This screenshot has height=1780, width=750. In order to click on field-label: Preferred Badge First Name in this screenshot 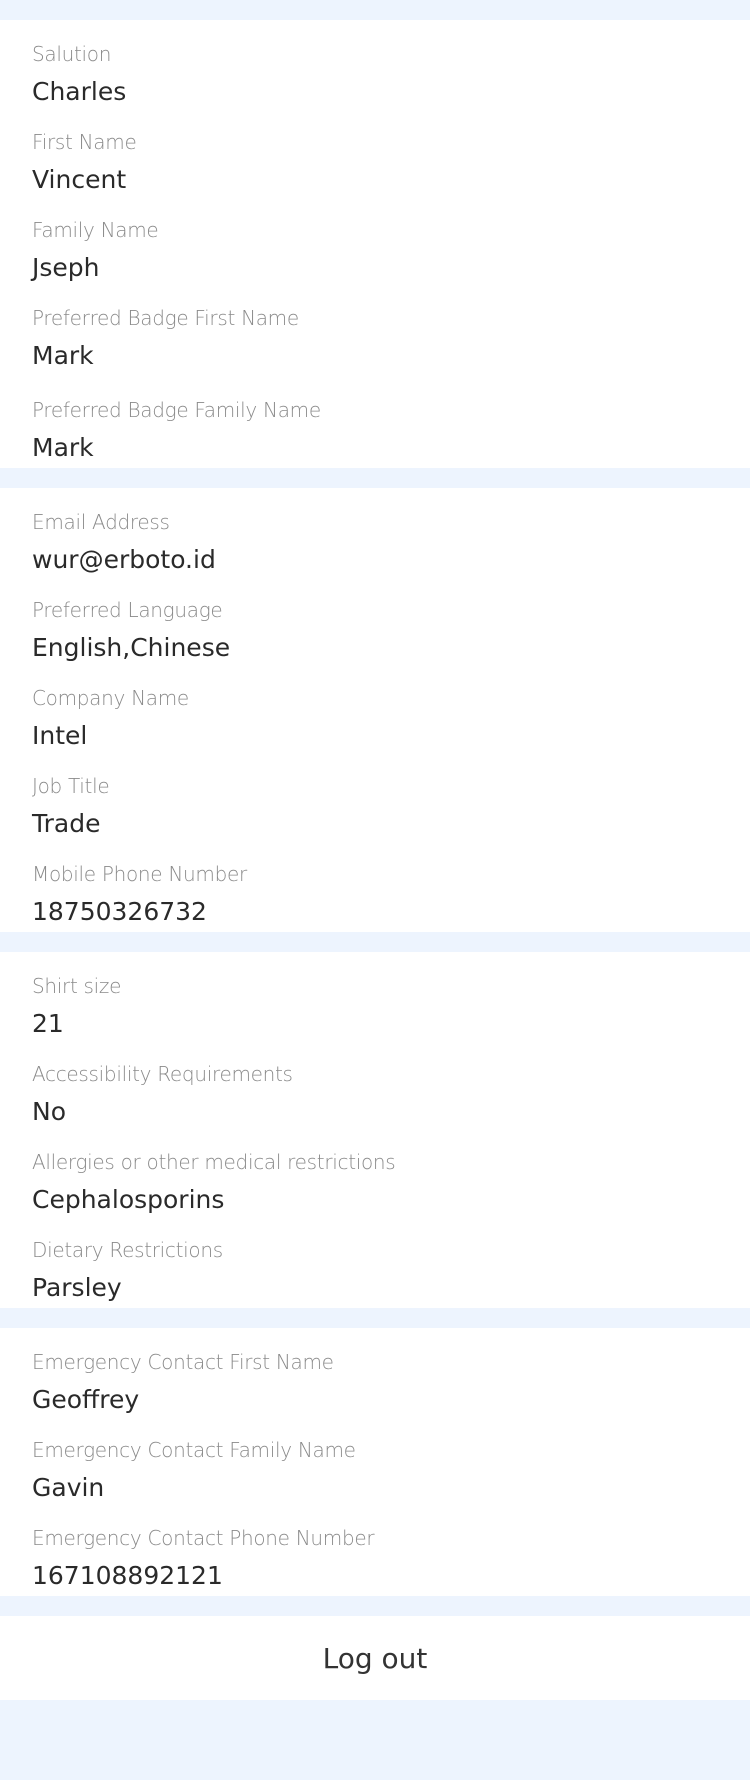, I will do `click(165, 318)`.